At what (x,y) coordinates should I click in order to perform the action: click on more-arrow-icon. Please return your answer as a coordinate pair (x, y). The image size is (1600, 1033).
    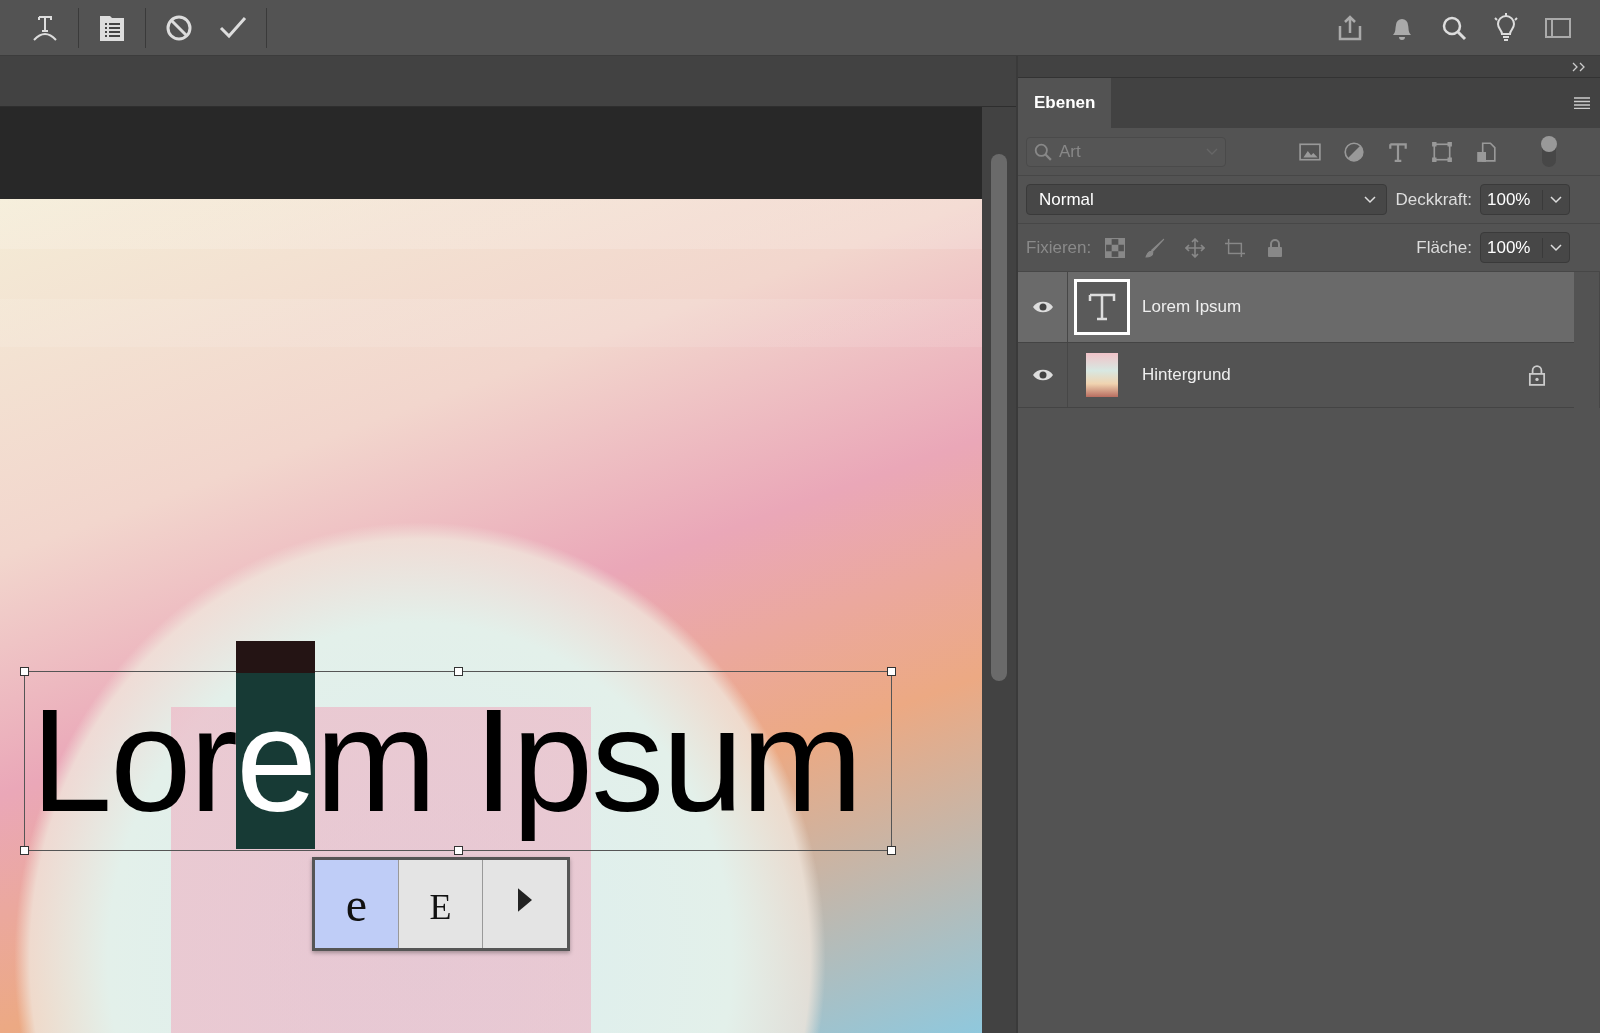
    Looking at the image, I should click on (525, 900).